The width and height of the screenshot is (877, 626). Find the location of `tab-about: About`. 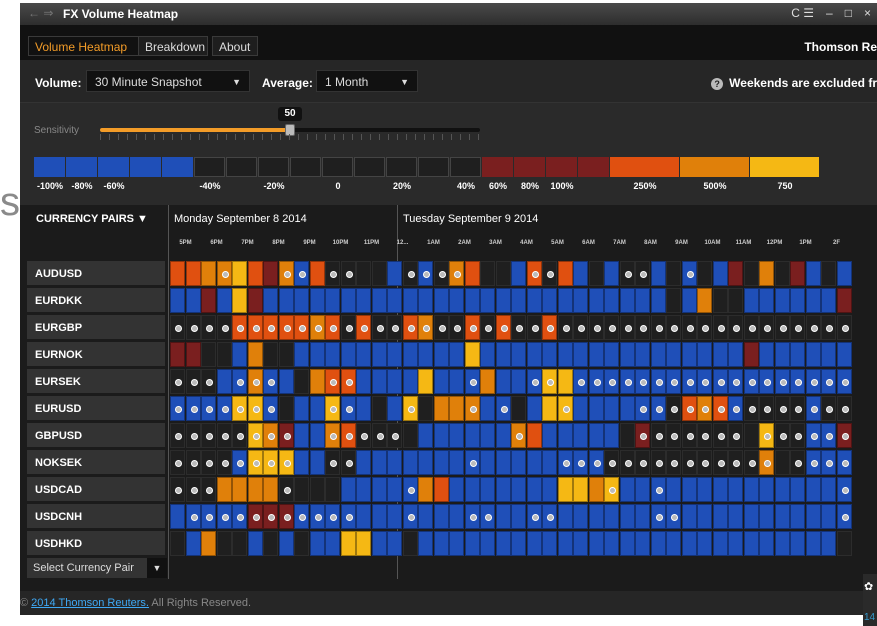

tab-about: About is located at coordinates (235, 46).